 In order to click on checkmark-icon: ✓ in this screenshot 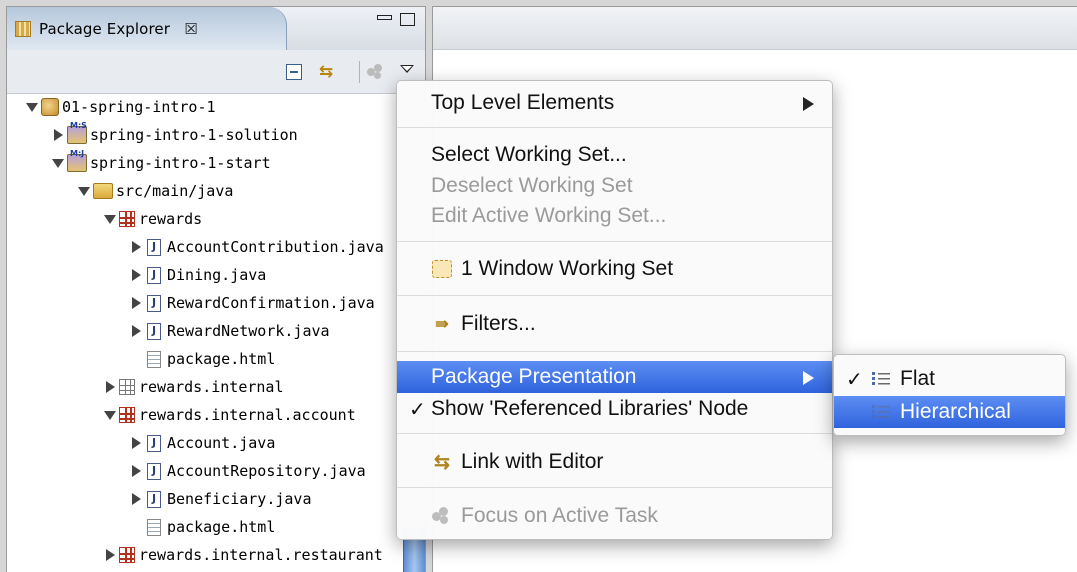, I will do `click(417, 409)`.